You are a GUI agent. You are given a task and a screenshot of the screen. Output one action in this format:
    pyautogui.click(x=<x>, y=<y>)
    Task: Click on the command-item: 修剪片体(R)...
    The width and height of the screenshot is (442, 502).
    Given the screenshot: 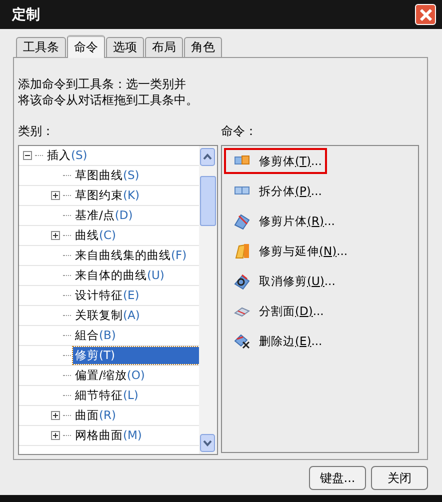 What is the action you would take?
    pyautogui.click(x=282, y=221)
    